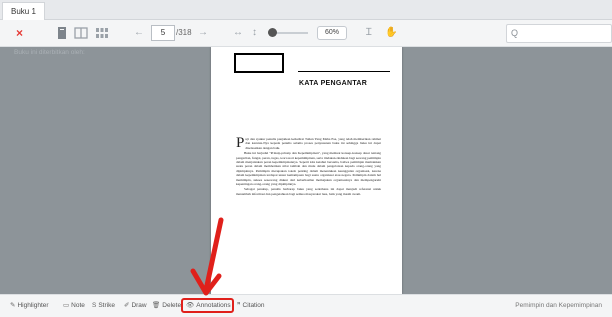 The width and height of the screenshot is (612, 317). I want to click on drop-cap: P, so click(240, 143).